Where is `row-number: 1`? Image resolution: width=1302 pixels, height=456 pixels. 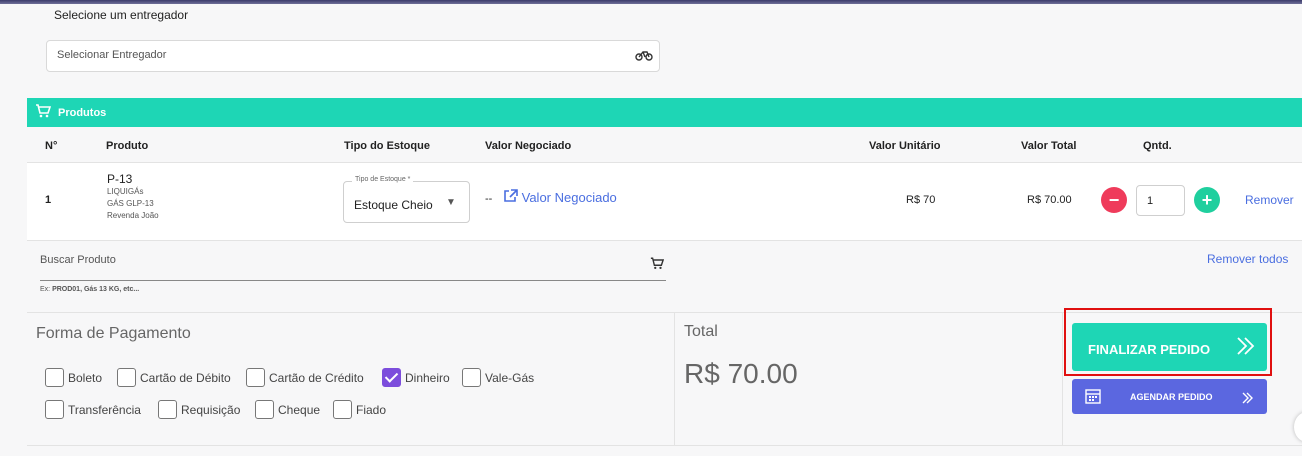 row-number: 1 is located at coordinates (48, 200).